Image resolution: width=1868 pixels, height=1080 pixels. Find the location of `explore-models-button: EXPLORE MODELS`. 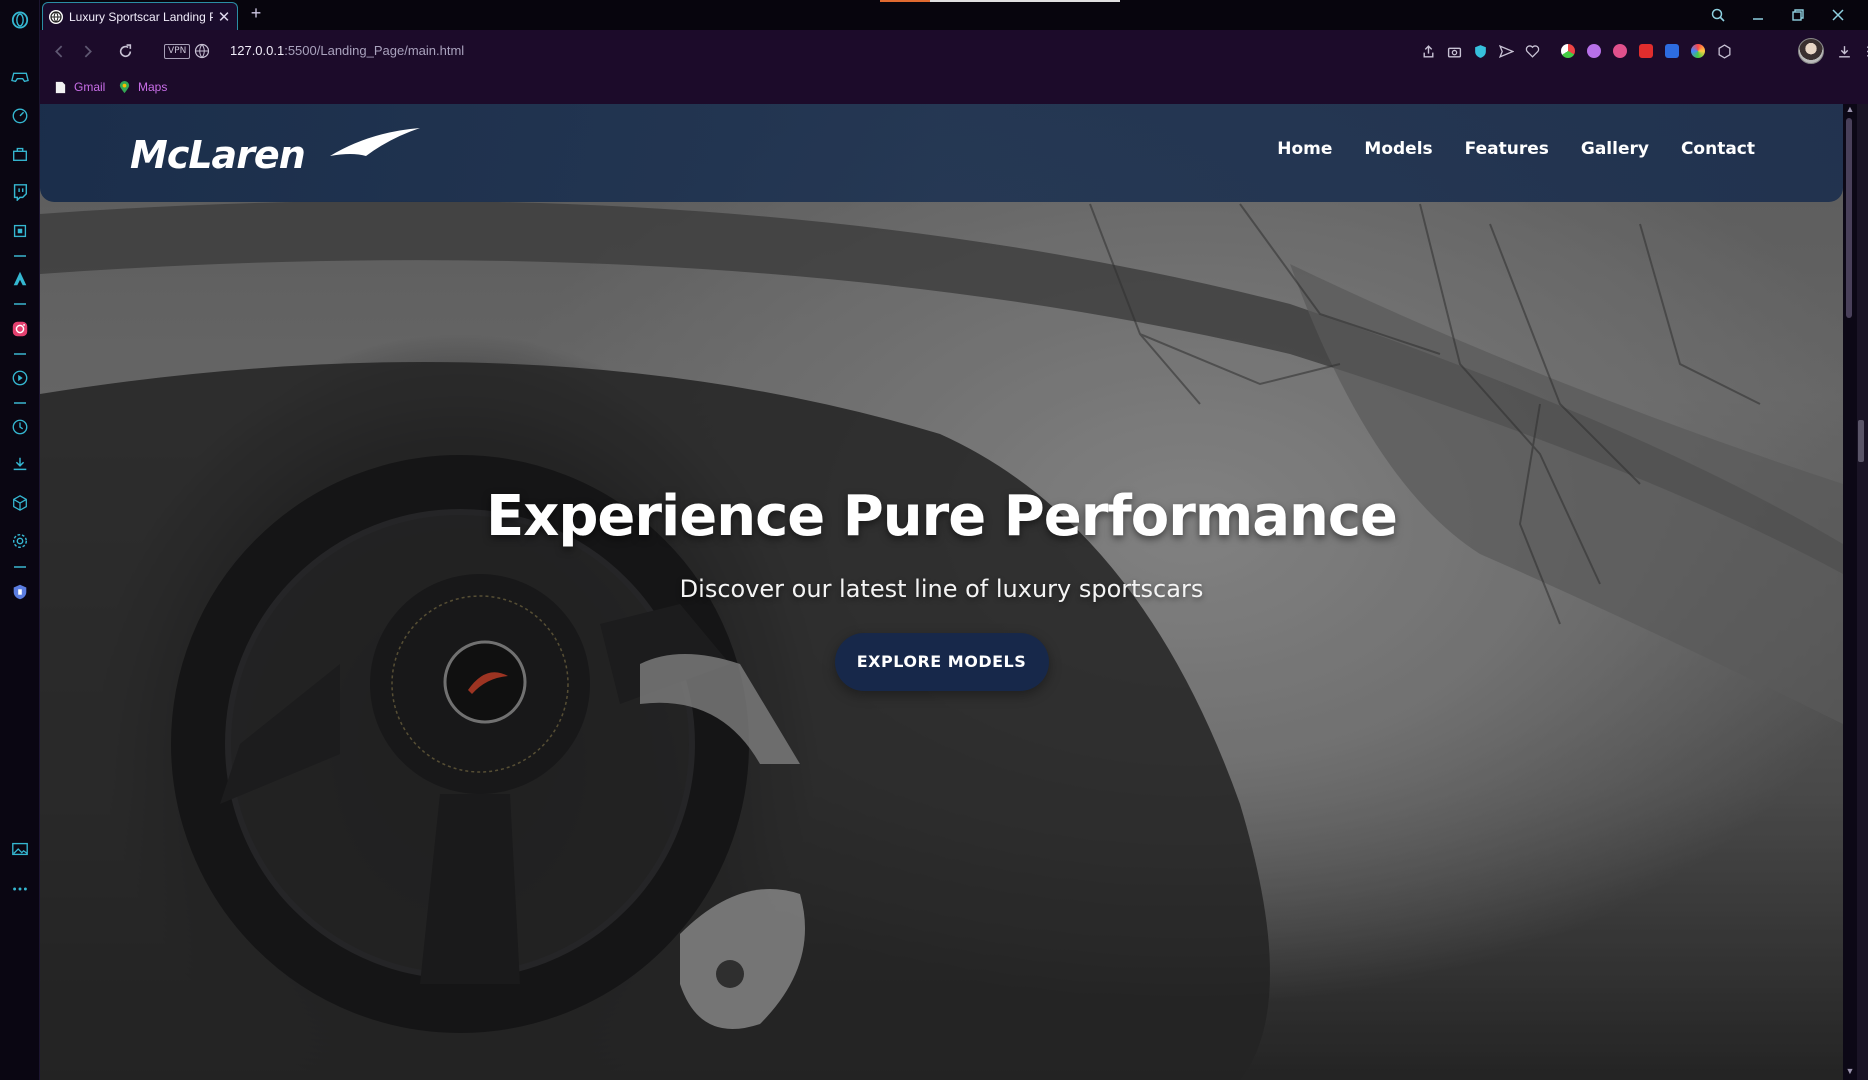

explore-models-button: EXPLORE MODELS is located at coordinates (941, 662).